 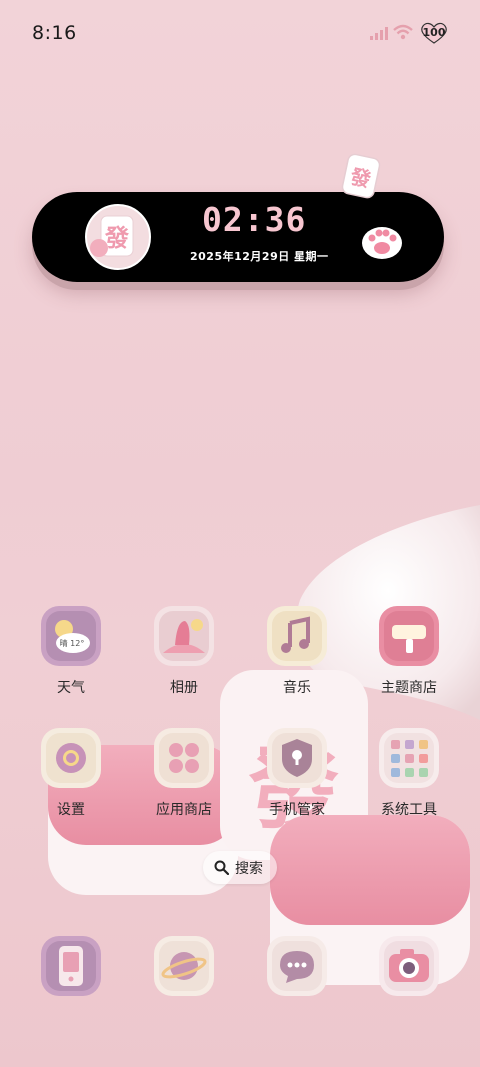 I want to click on app-music: 音乐, so click(x=297, y=651).